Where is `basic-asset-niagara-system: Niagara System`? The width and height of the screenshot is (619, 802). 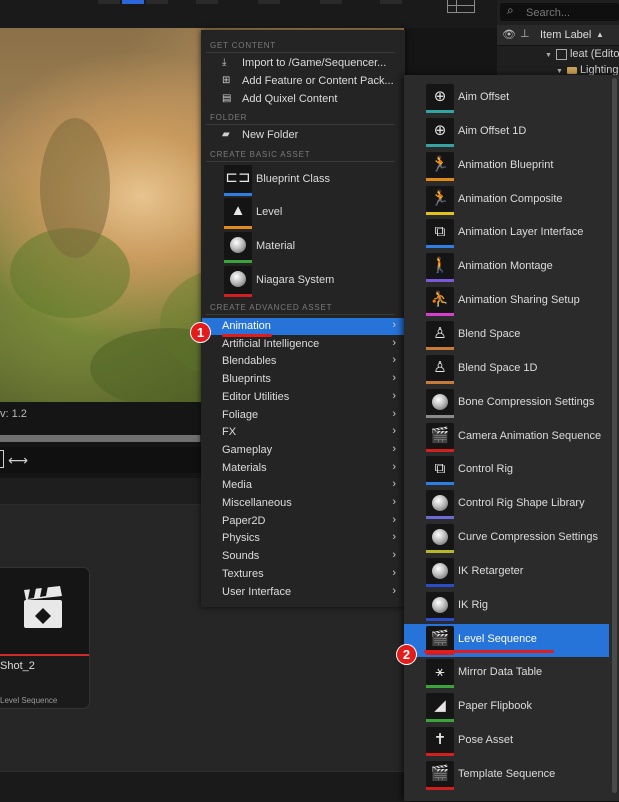 basic-asset-niagara-system: Niagara System is located at coordinates (312, 282).